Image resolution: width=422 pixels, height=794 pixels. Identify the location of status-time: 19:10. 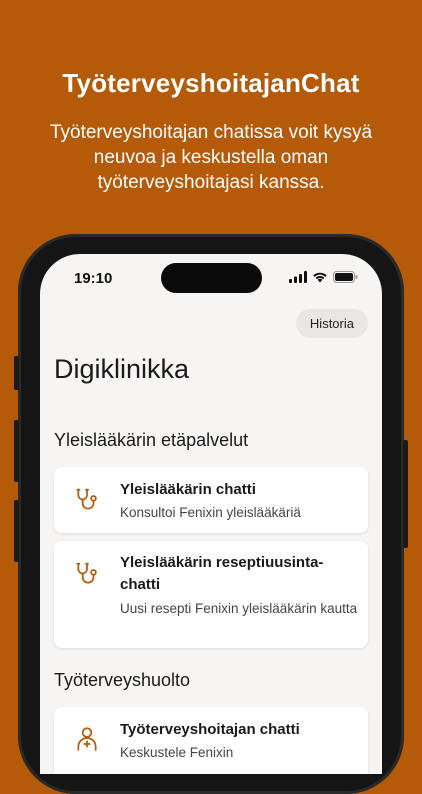
(93, 278).